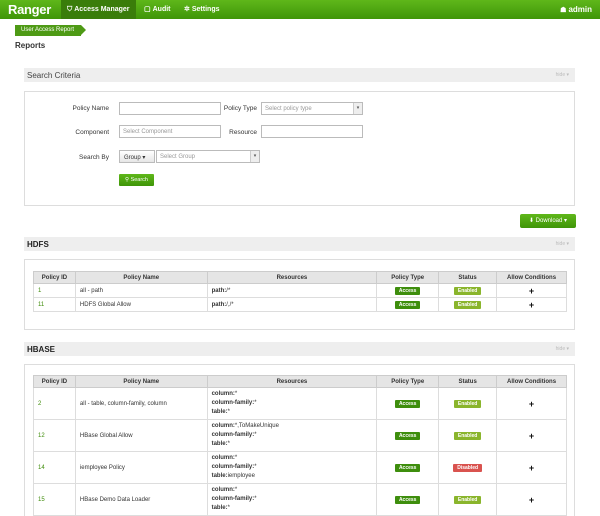 This screenshot has width=600, height=516. I want to click on status-badge: Disabled, so click(468, 467).